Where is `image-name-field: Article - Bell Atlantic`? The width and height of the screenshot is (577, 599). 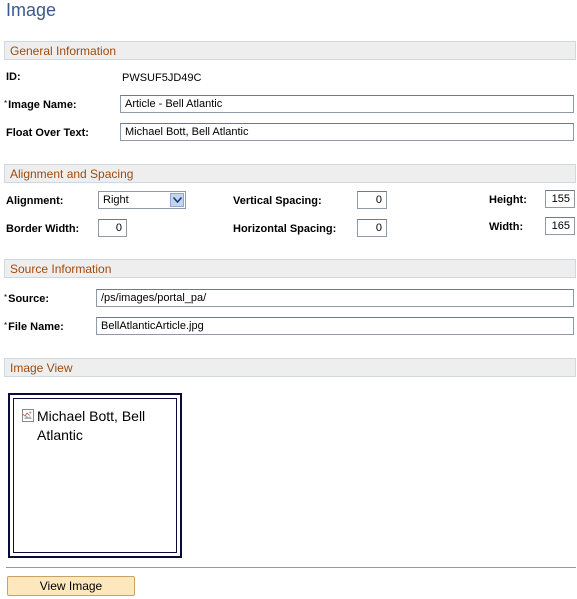 image-name-field: Article - Bell Atlantic is located at coordinates (347, 104).